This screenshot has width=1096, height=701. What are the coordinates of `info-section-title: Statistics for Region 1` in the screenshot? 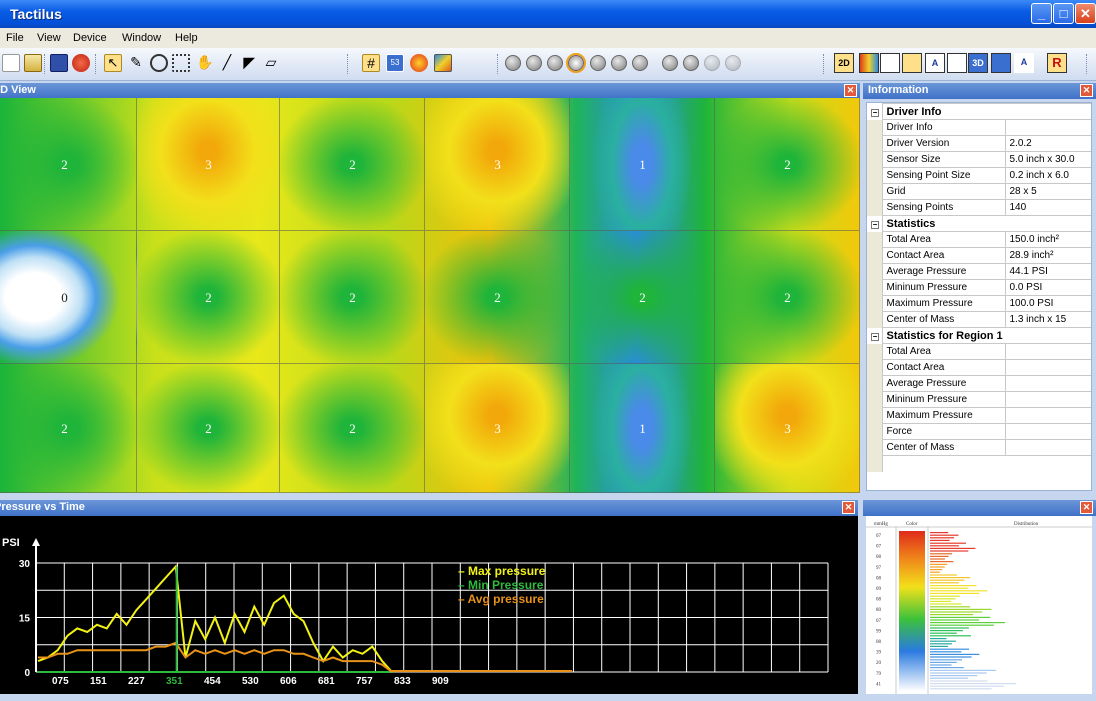 It's located at (986, 335).